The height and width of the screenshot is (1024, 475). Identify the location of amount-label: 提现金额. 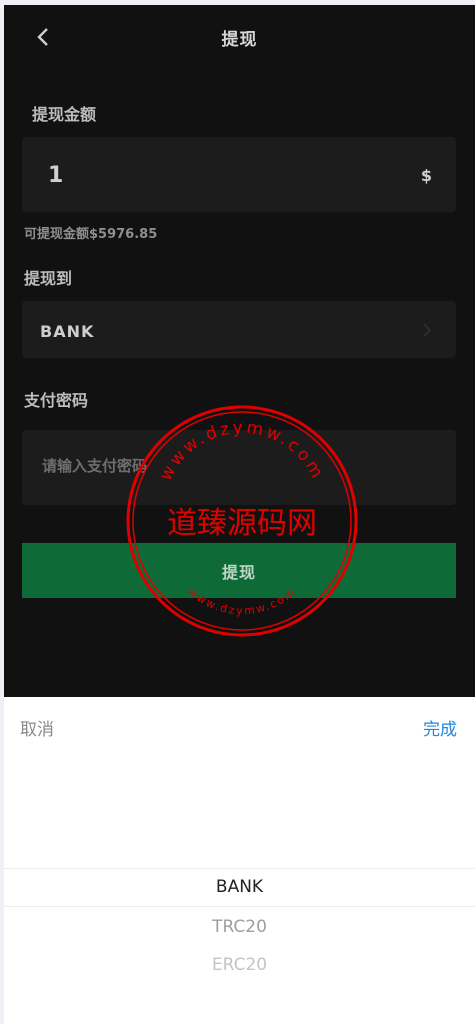
(64, 114).